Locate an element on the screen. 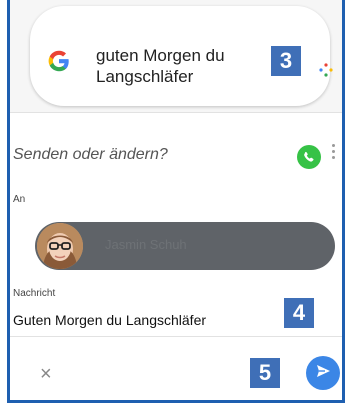 The height and width of the screenshot is (405, 352). search-query-text: guten Morgen du Langschläfer is located at coordinates (176, 66).